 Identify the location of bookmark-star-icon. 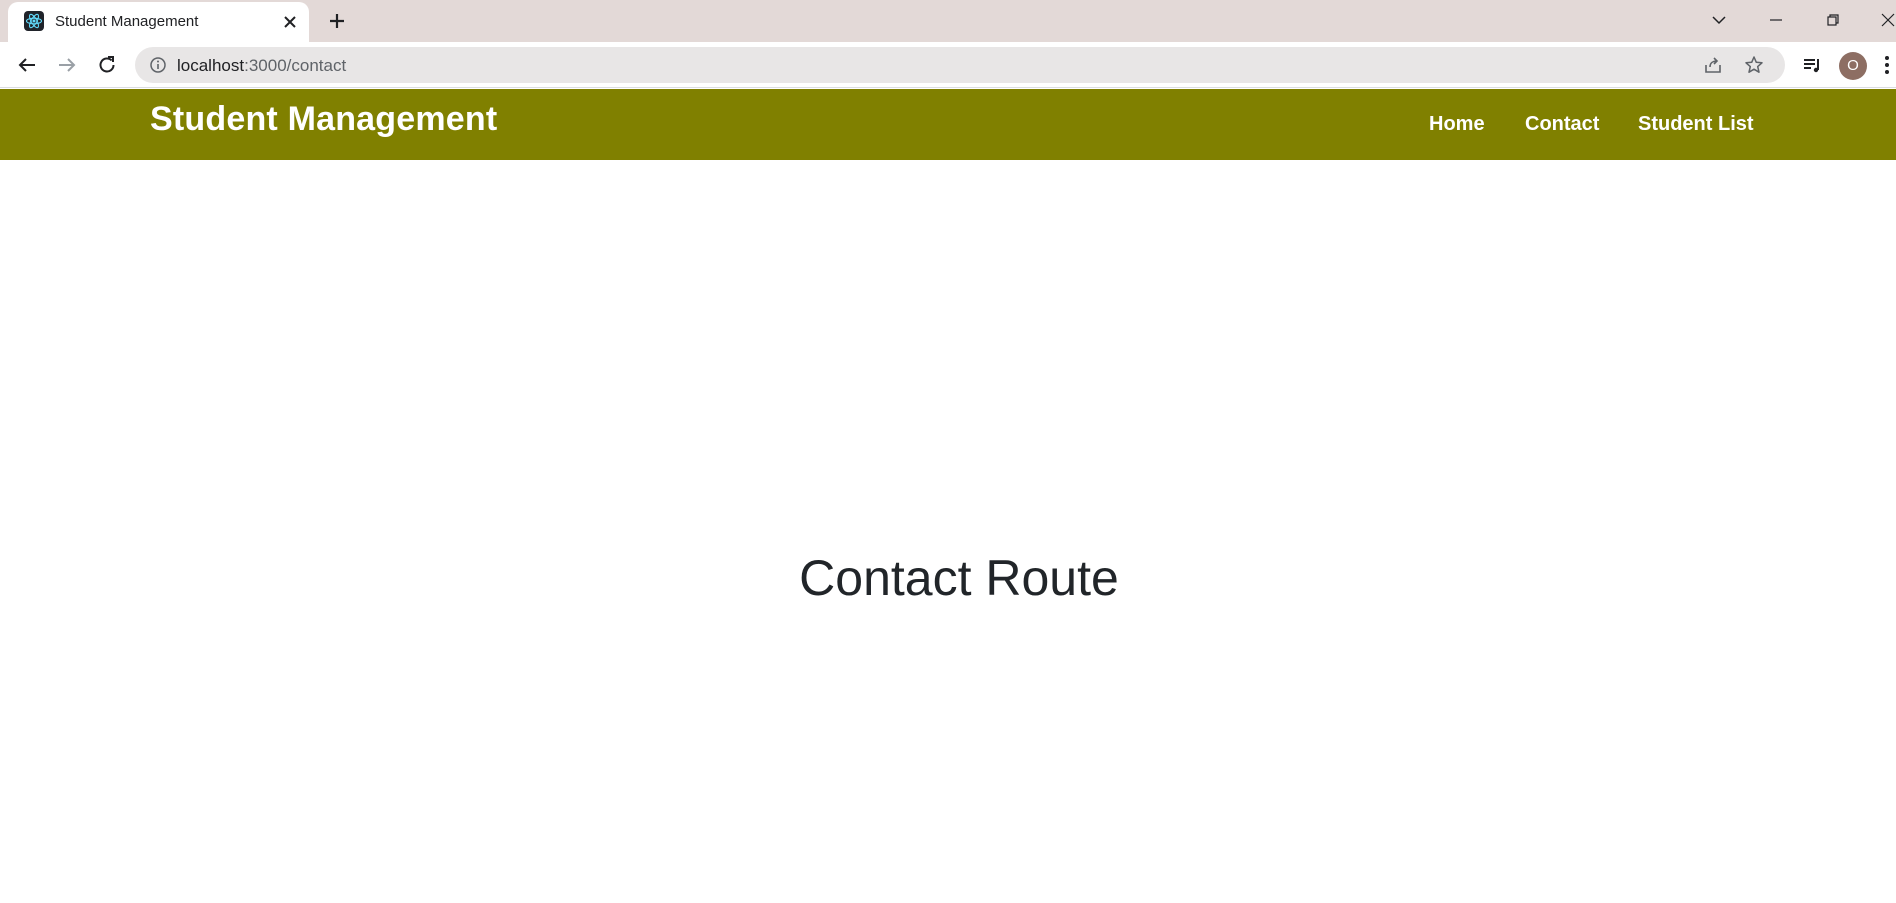
(1754, 65).